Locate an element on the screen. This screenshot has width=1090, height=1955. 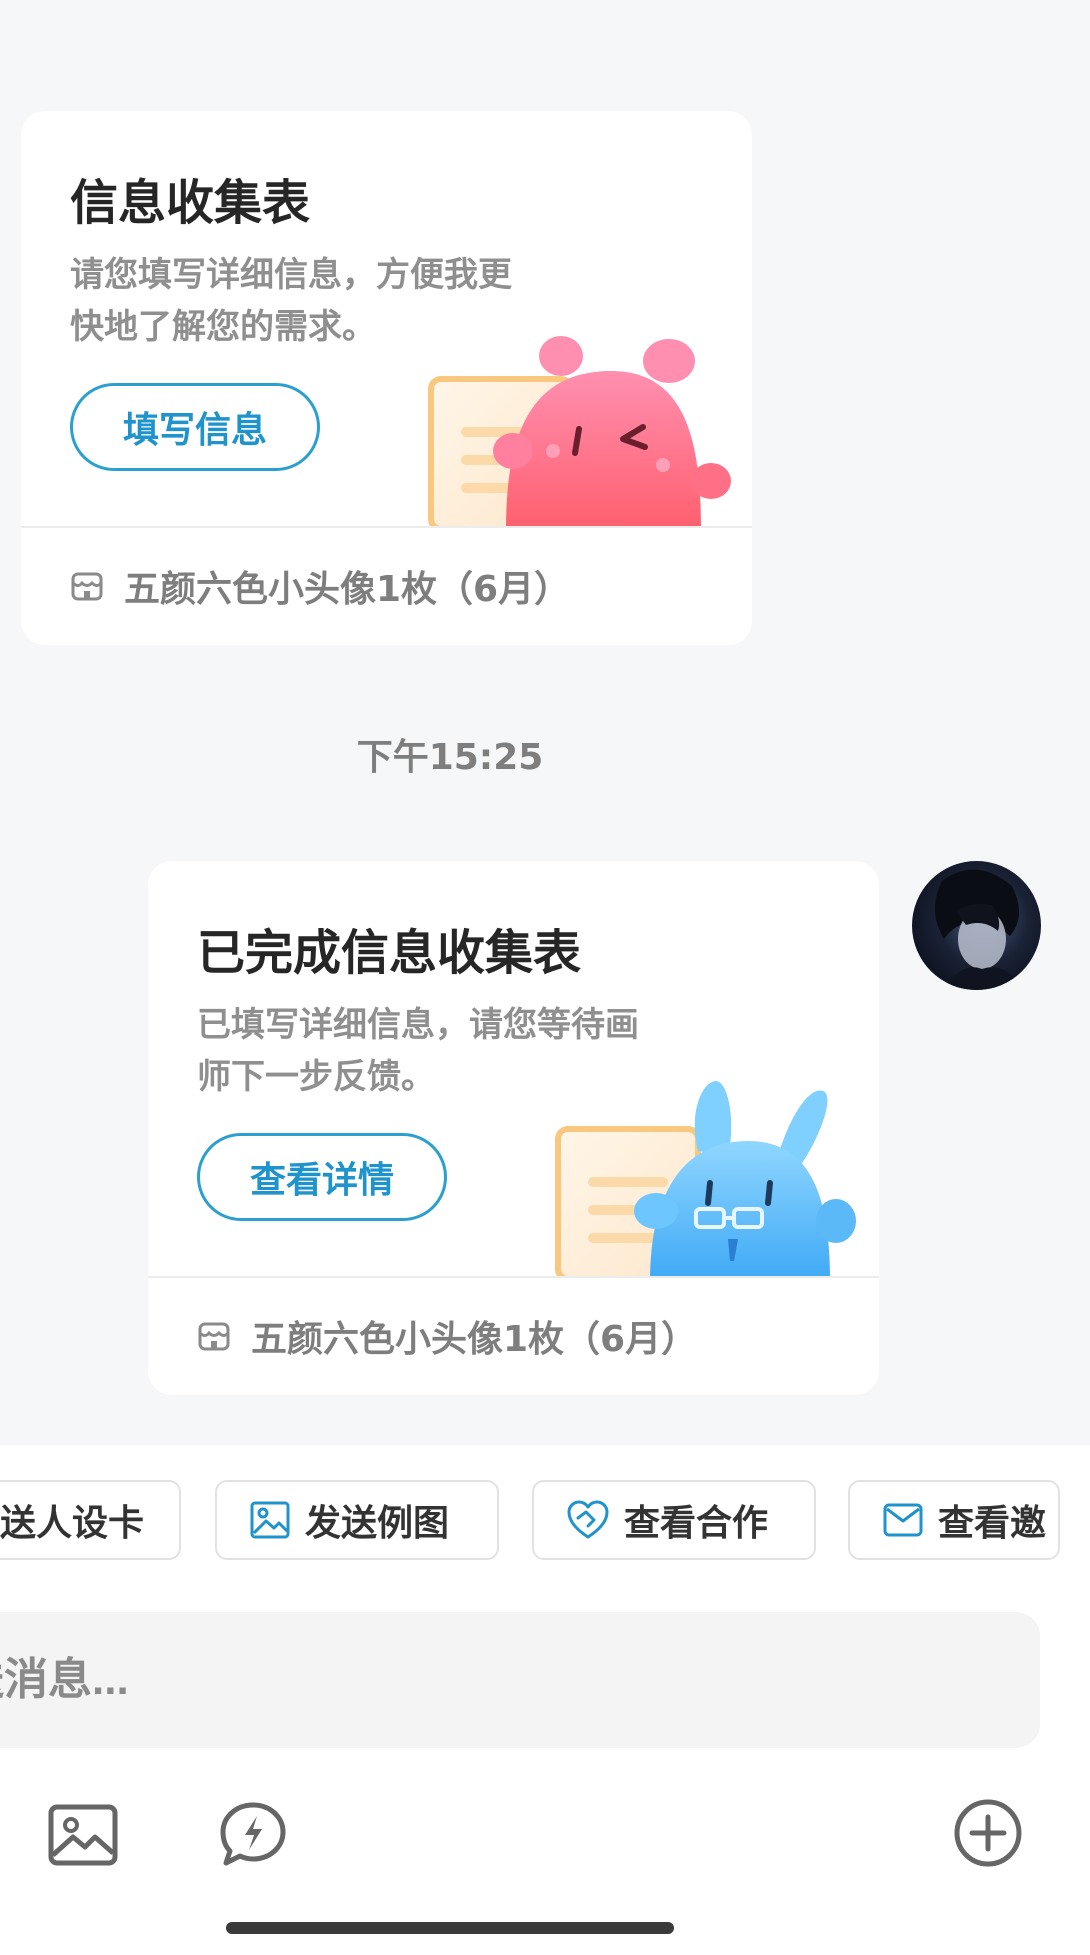
chip-label: 查看邀 is located at coordinates (992, 1523).